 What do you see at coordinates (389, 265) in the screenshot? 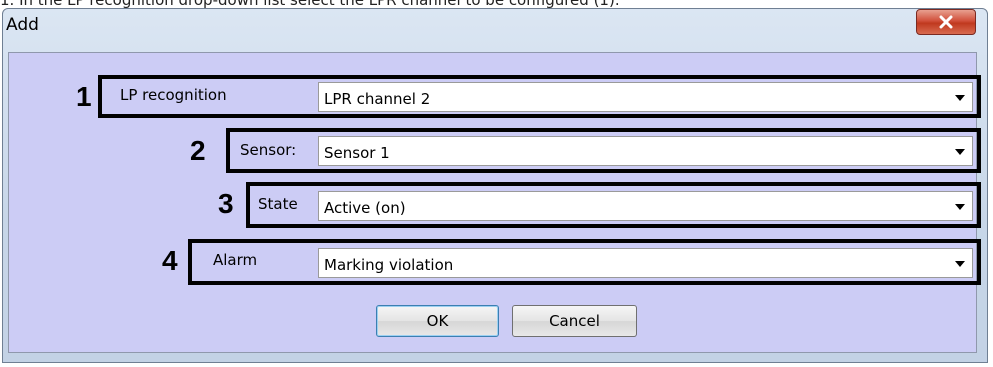
I see `alarm-value: Marking violation` at bounding box center [389, 265].